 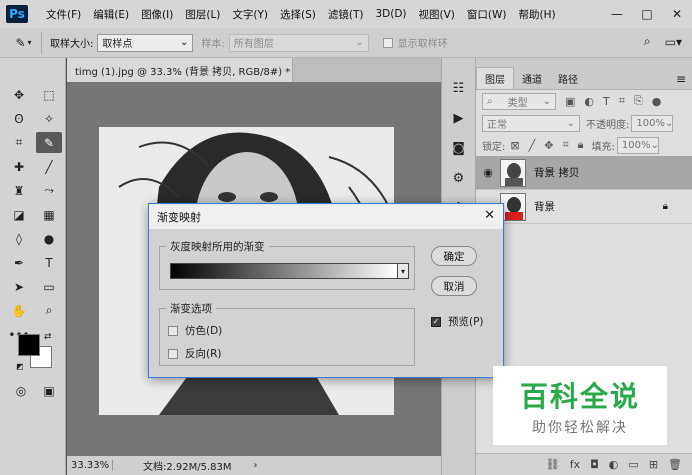 I want to click on filter-kind-value: 类型, so click(x=517, y=103).